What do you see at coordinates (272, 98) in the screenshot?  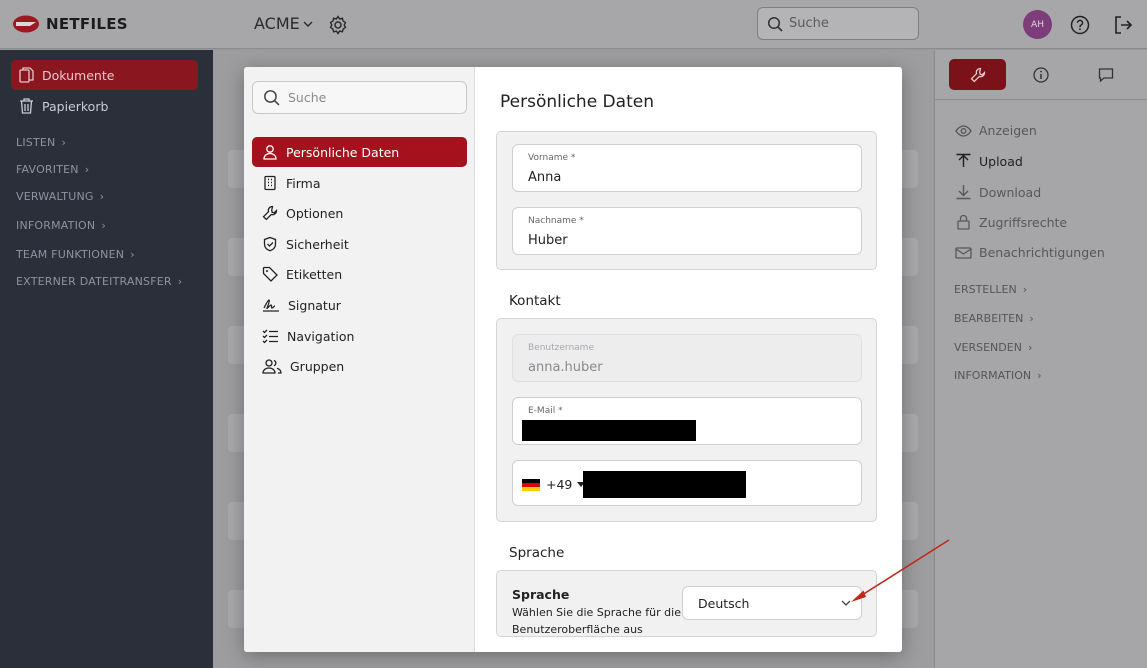 I see `search-icon` at bounding box center [272, 98].